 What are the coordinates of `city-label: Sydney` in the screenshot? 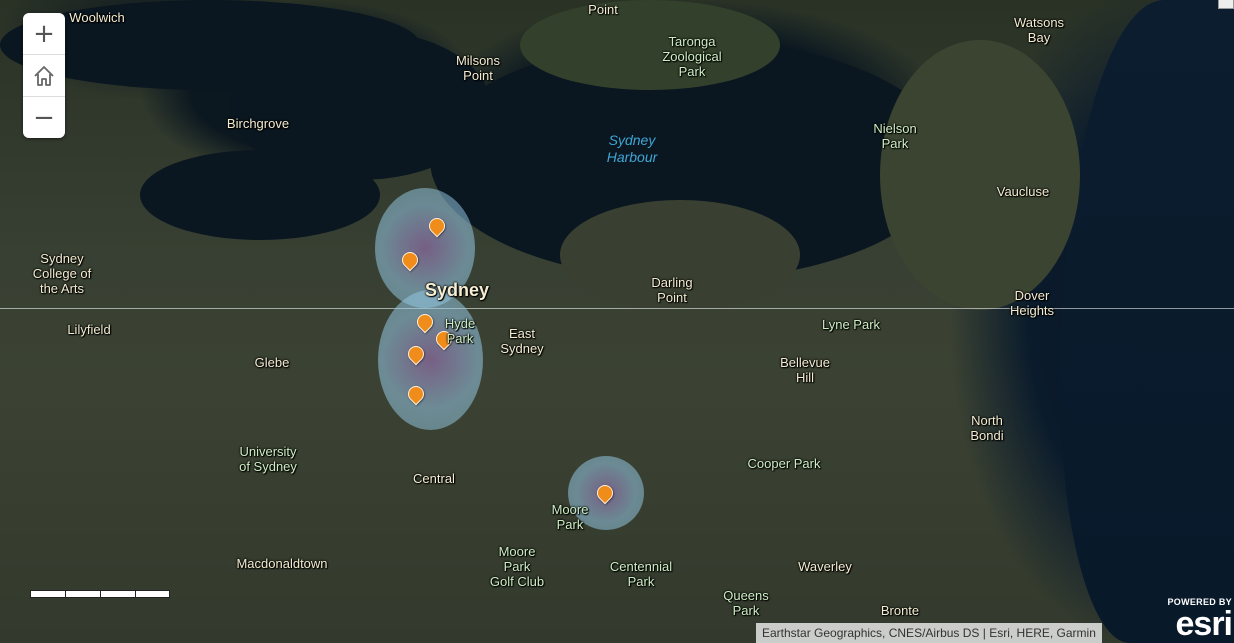 It's located at (457, 290).